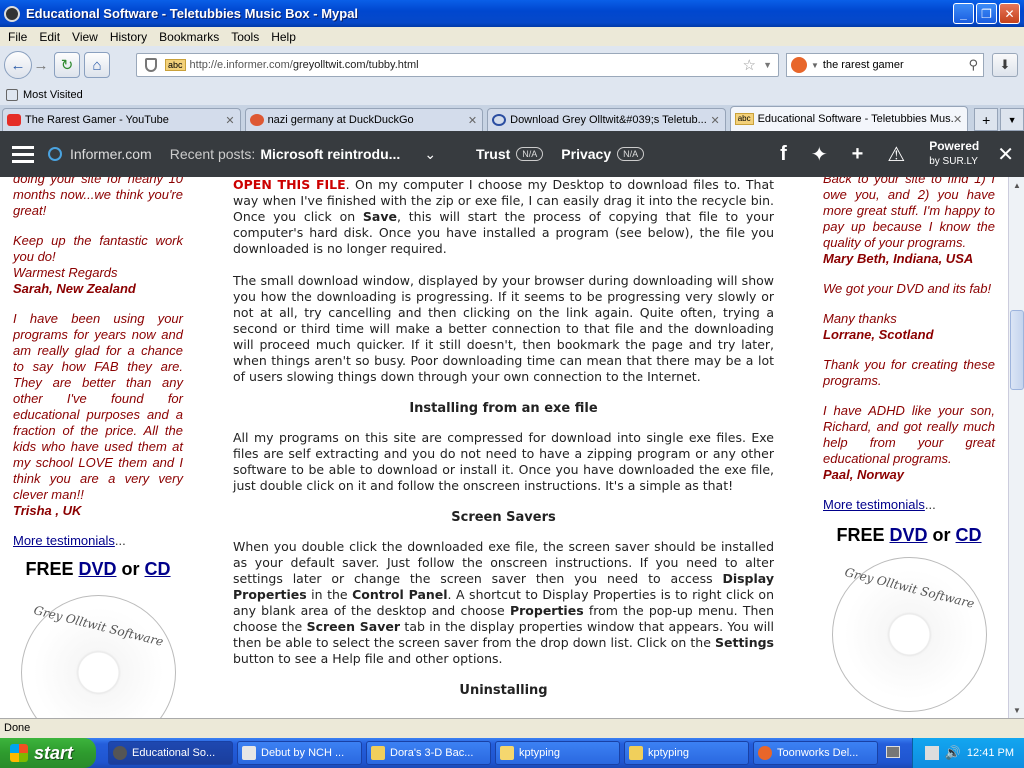 The width and height of the screenshot is (1024, 768). Describe the element at coordinates (48, 753) in the screenshot. I see `start-button: start` at that location.